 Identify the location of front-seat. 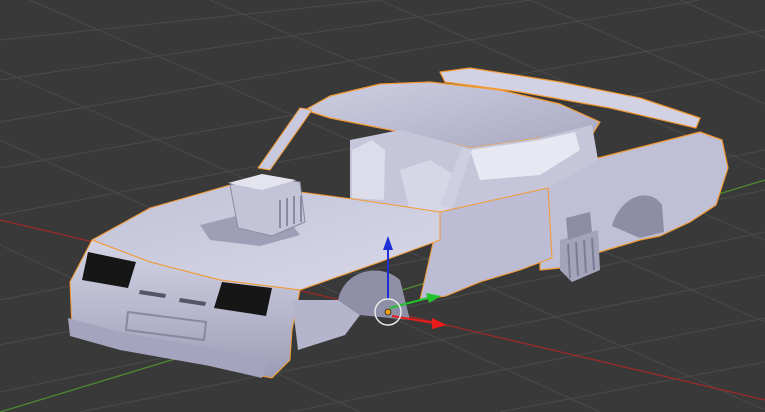
(368, 170).